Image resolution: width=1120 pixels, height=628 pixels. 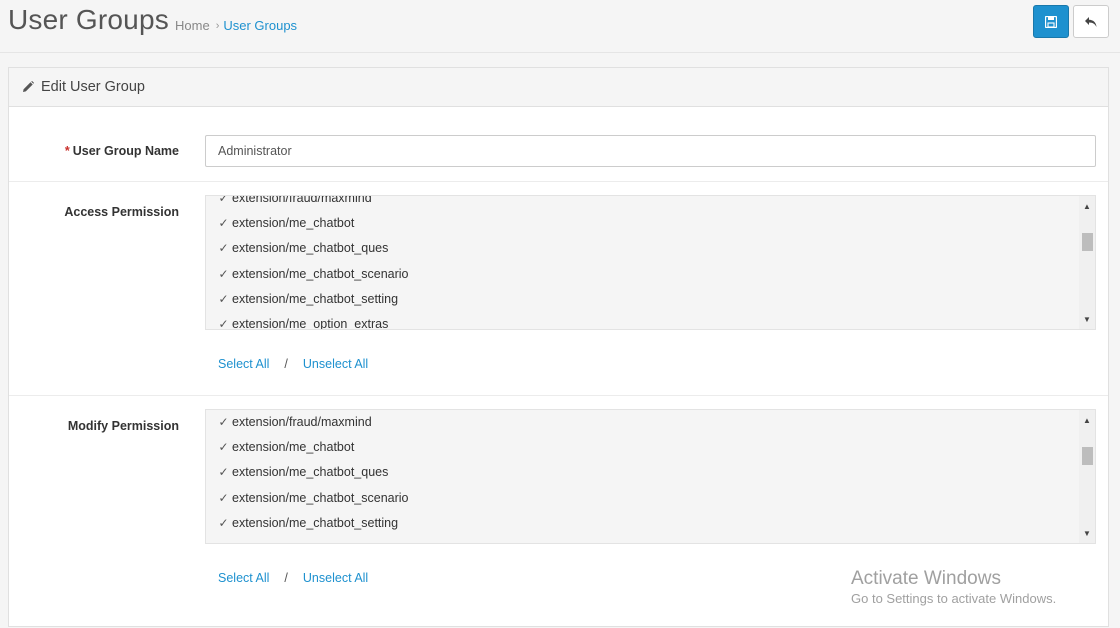 I want to click on modify-scrollbar: ▲ ▼, so click(x=1087, y=476).